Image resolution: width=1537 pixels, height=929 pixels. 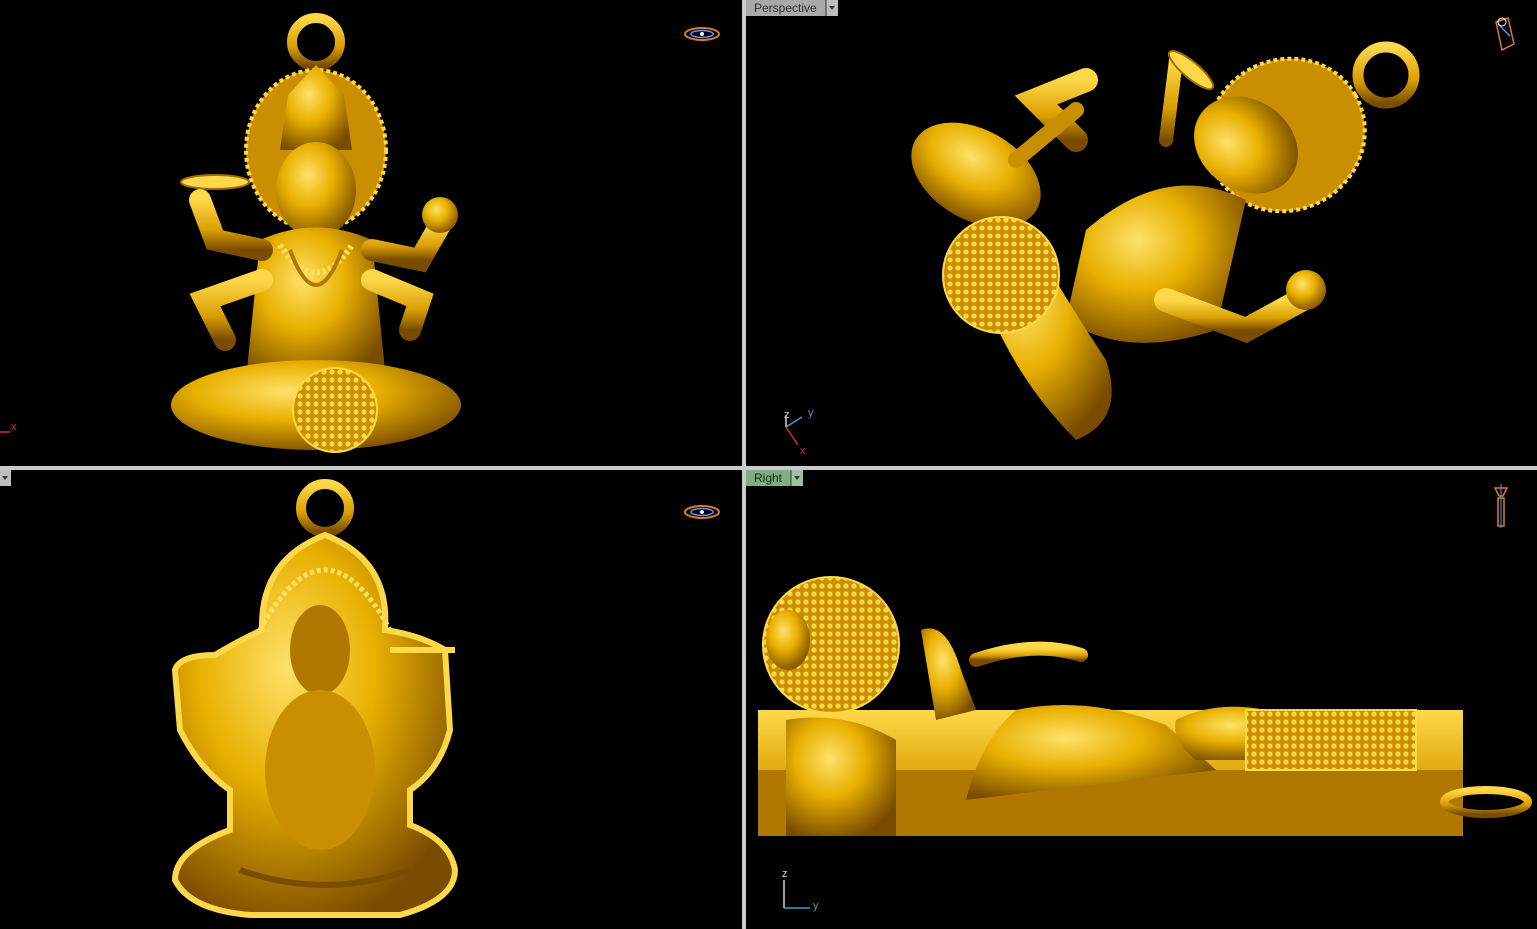 What do you see at coordinates (1145, 706) in the screenshot?
I see `right-view-model` at bounding box center [1145, 706].